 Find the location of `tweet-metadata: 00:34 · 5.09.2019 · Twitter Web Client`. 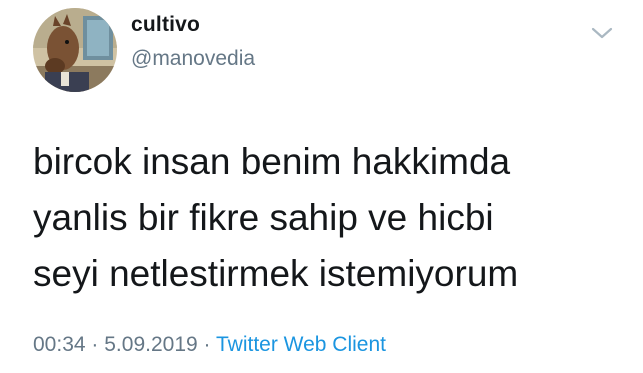

tweet-metadata: 00:34 · 5.09.2019 · Twitter Web Client is located at coordinates (209, 345).